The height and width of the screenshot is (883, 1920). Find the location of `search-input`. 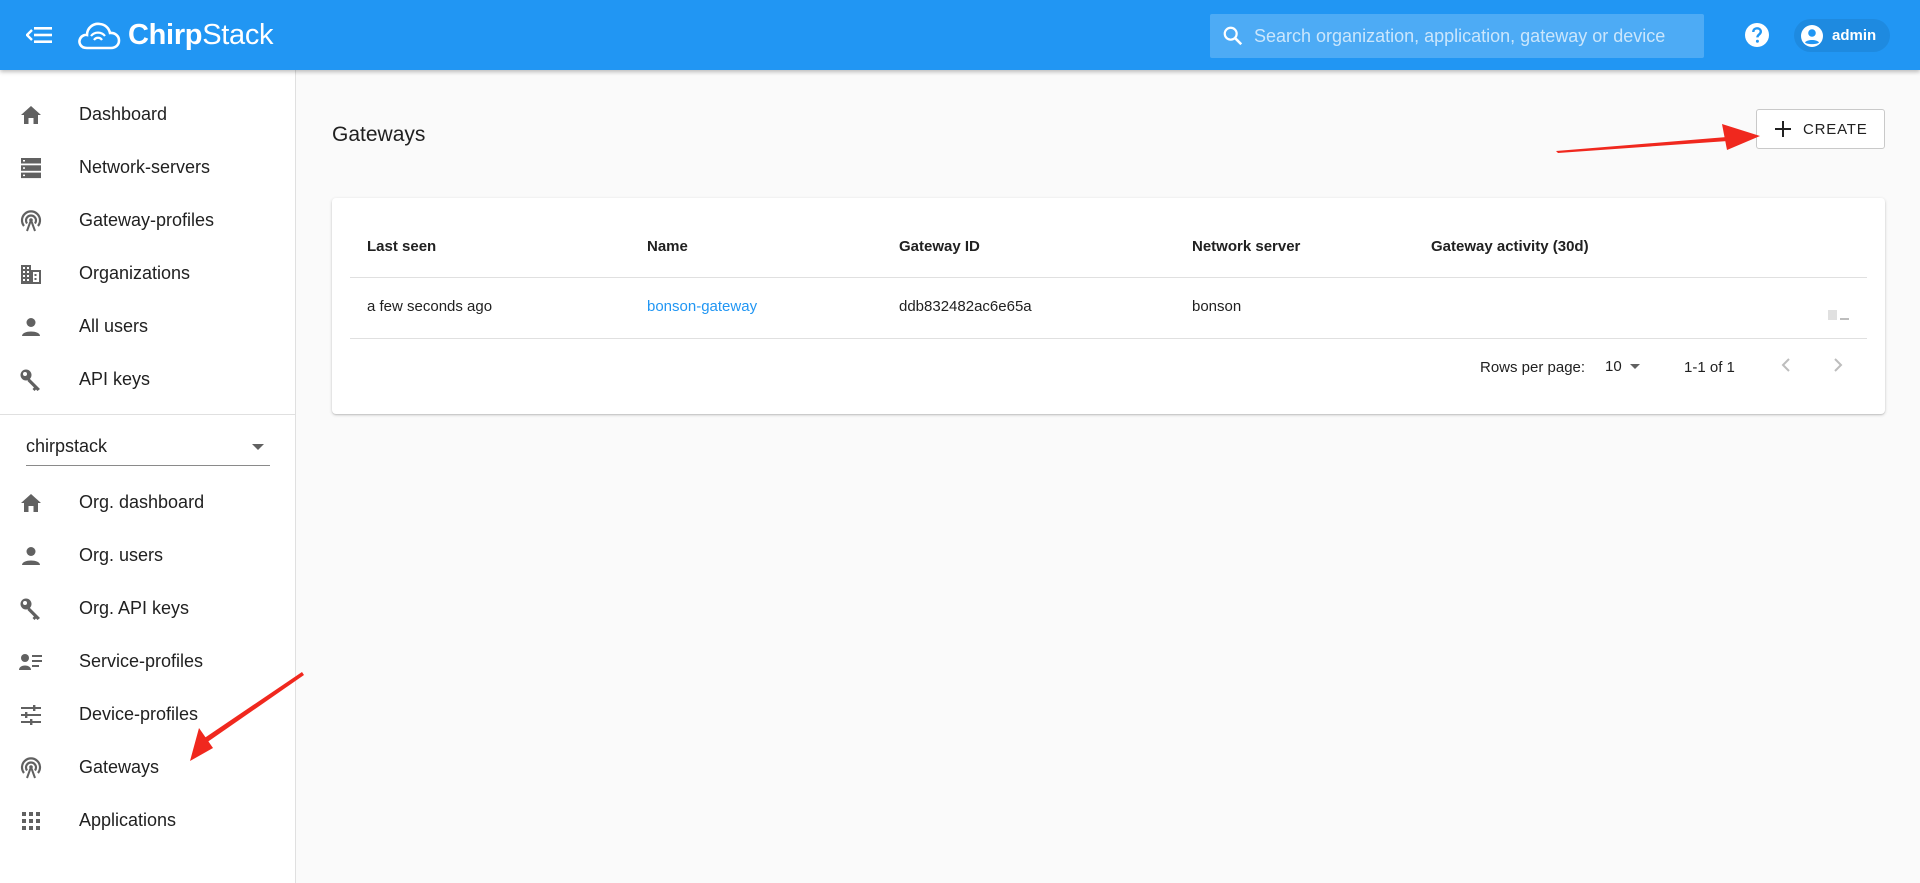

search-input is located at coordinates (1474, 36).